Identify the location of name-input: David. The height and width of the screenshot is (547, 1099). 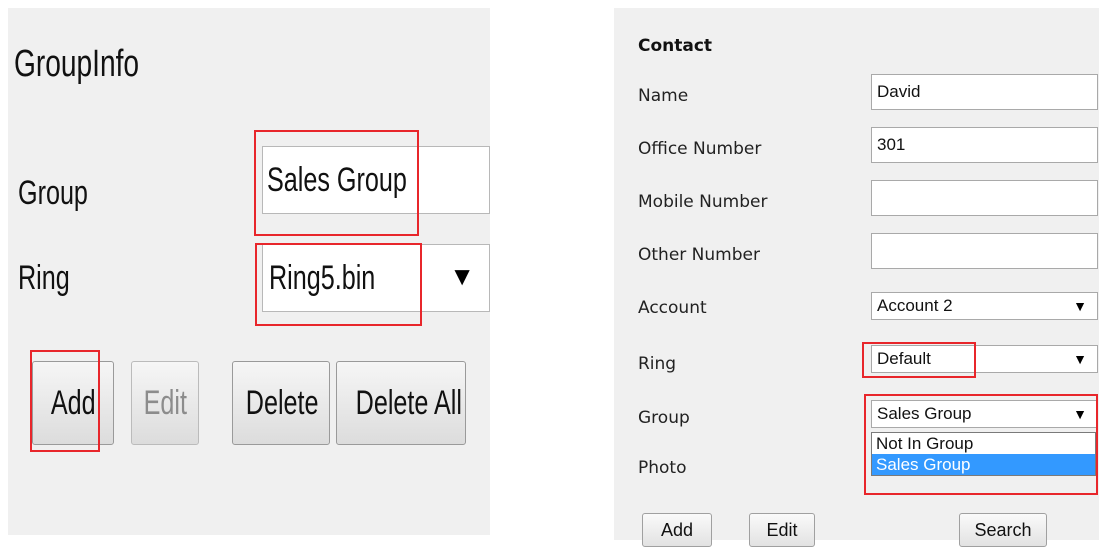
(984, 92).